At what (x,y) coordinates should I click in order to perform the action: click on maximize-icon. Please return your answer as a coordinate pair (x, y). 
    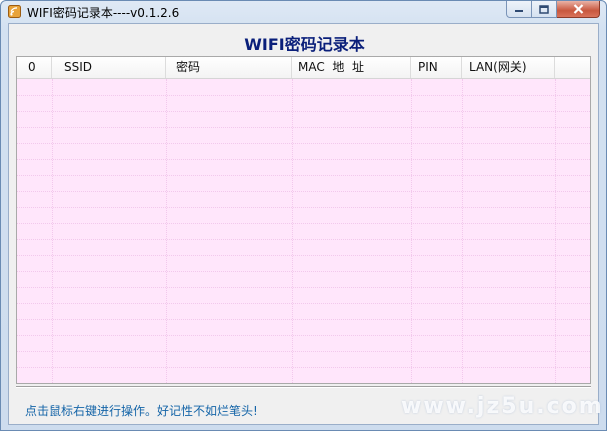
    Looking at the image, I should click on (544, 9).